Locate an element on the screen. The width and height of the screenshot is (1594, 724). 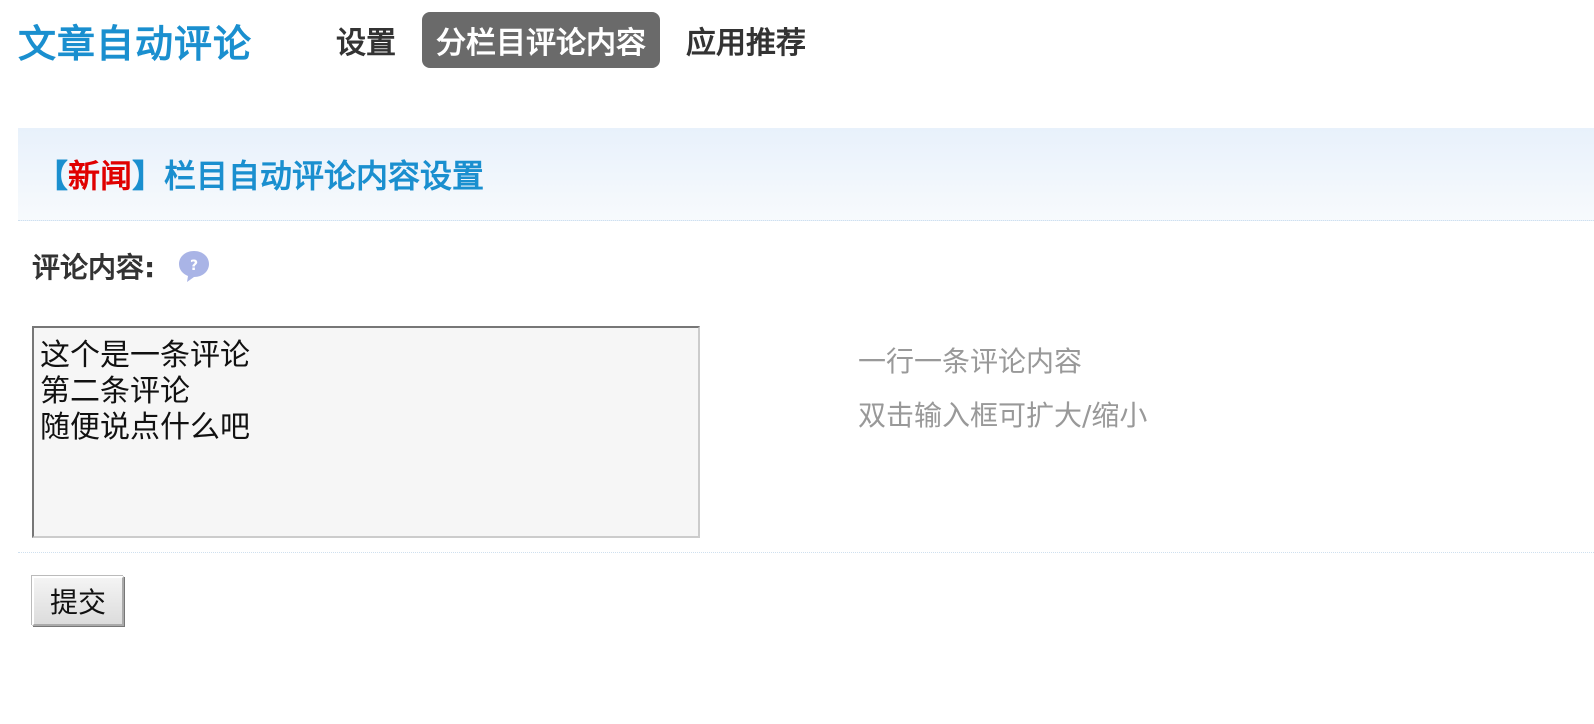
top-bar: 文章自动评论 设置 分栏目评论内容 应用推荐 is located at coordinates (425, 40).